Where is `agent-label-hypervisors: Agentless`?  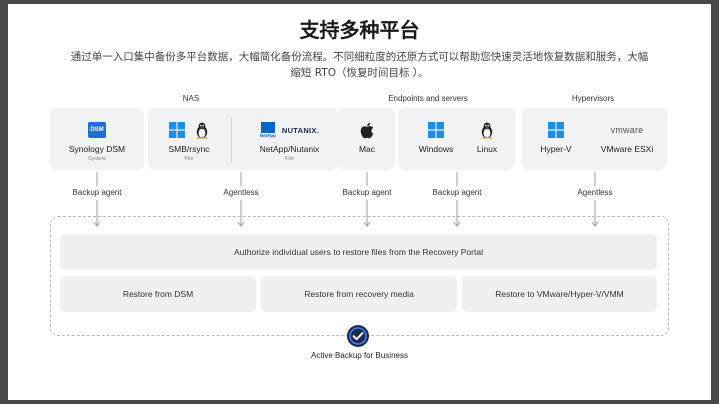
agent-label-hypervisors: Agentless is located at coordinates (595, 192).